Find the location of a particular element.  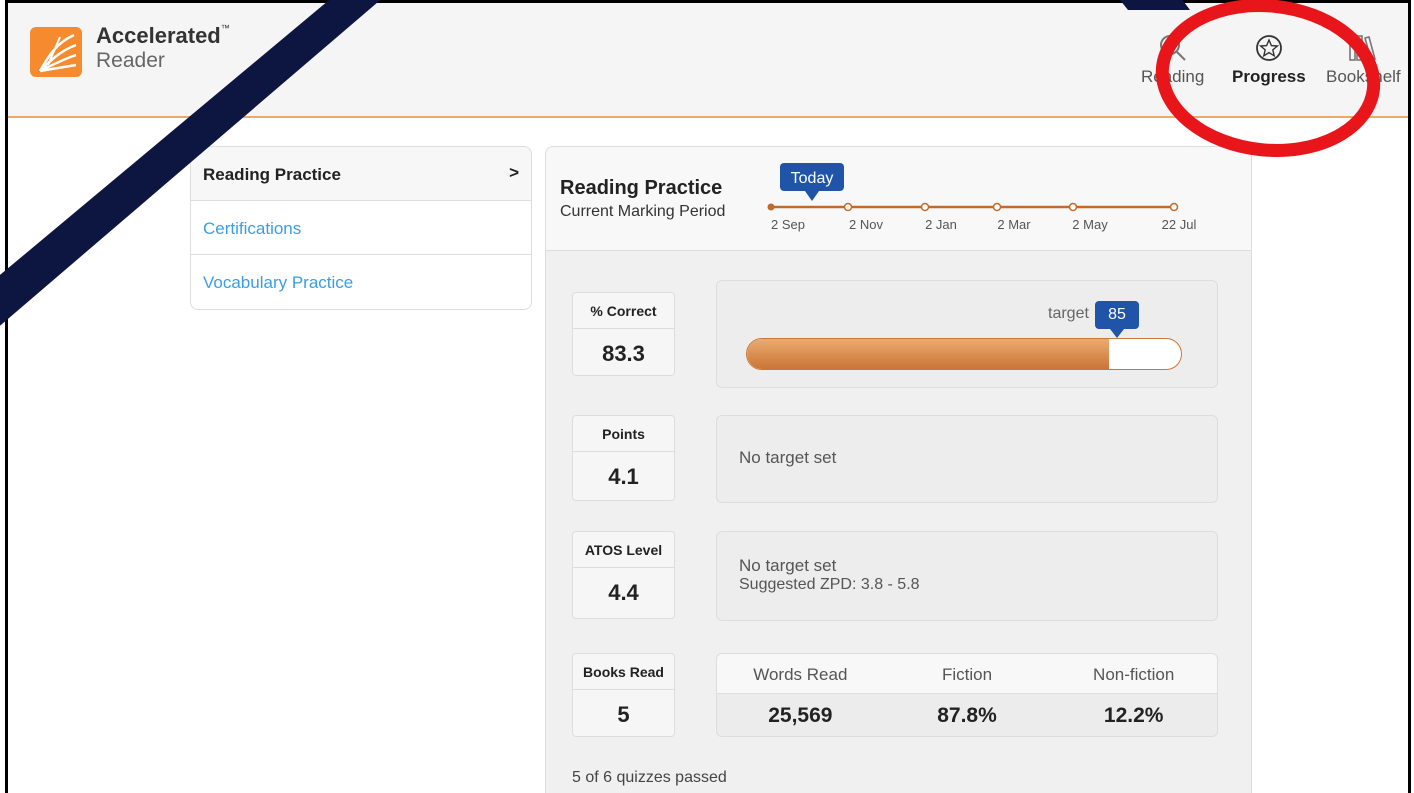

chevron-right-icon: > is located at coordinates (514, 172).